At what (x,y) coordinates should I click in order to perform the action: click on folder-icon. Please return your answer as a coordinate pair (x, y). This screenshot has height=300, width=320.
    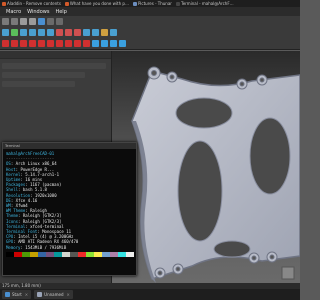
    Looking at the image, I should click on (134, 3).